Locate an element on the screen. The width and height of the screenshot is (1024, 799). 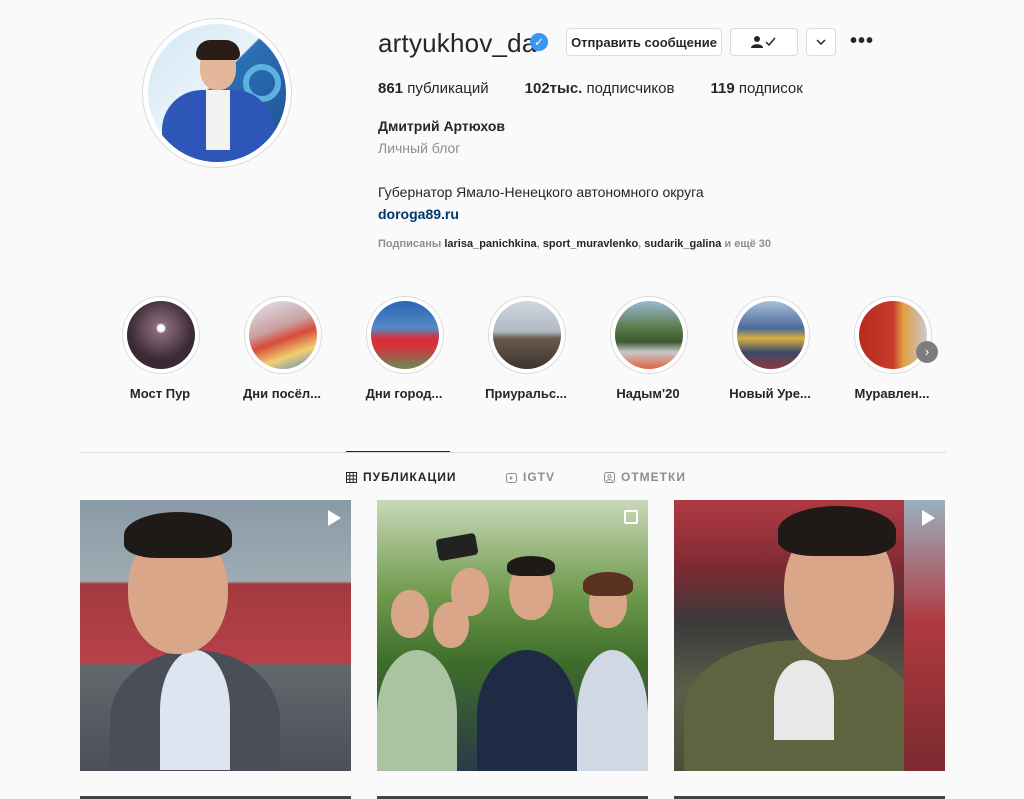
grid-icon is located at coordinates (351, 477).